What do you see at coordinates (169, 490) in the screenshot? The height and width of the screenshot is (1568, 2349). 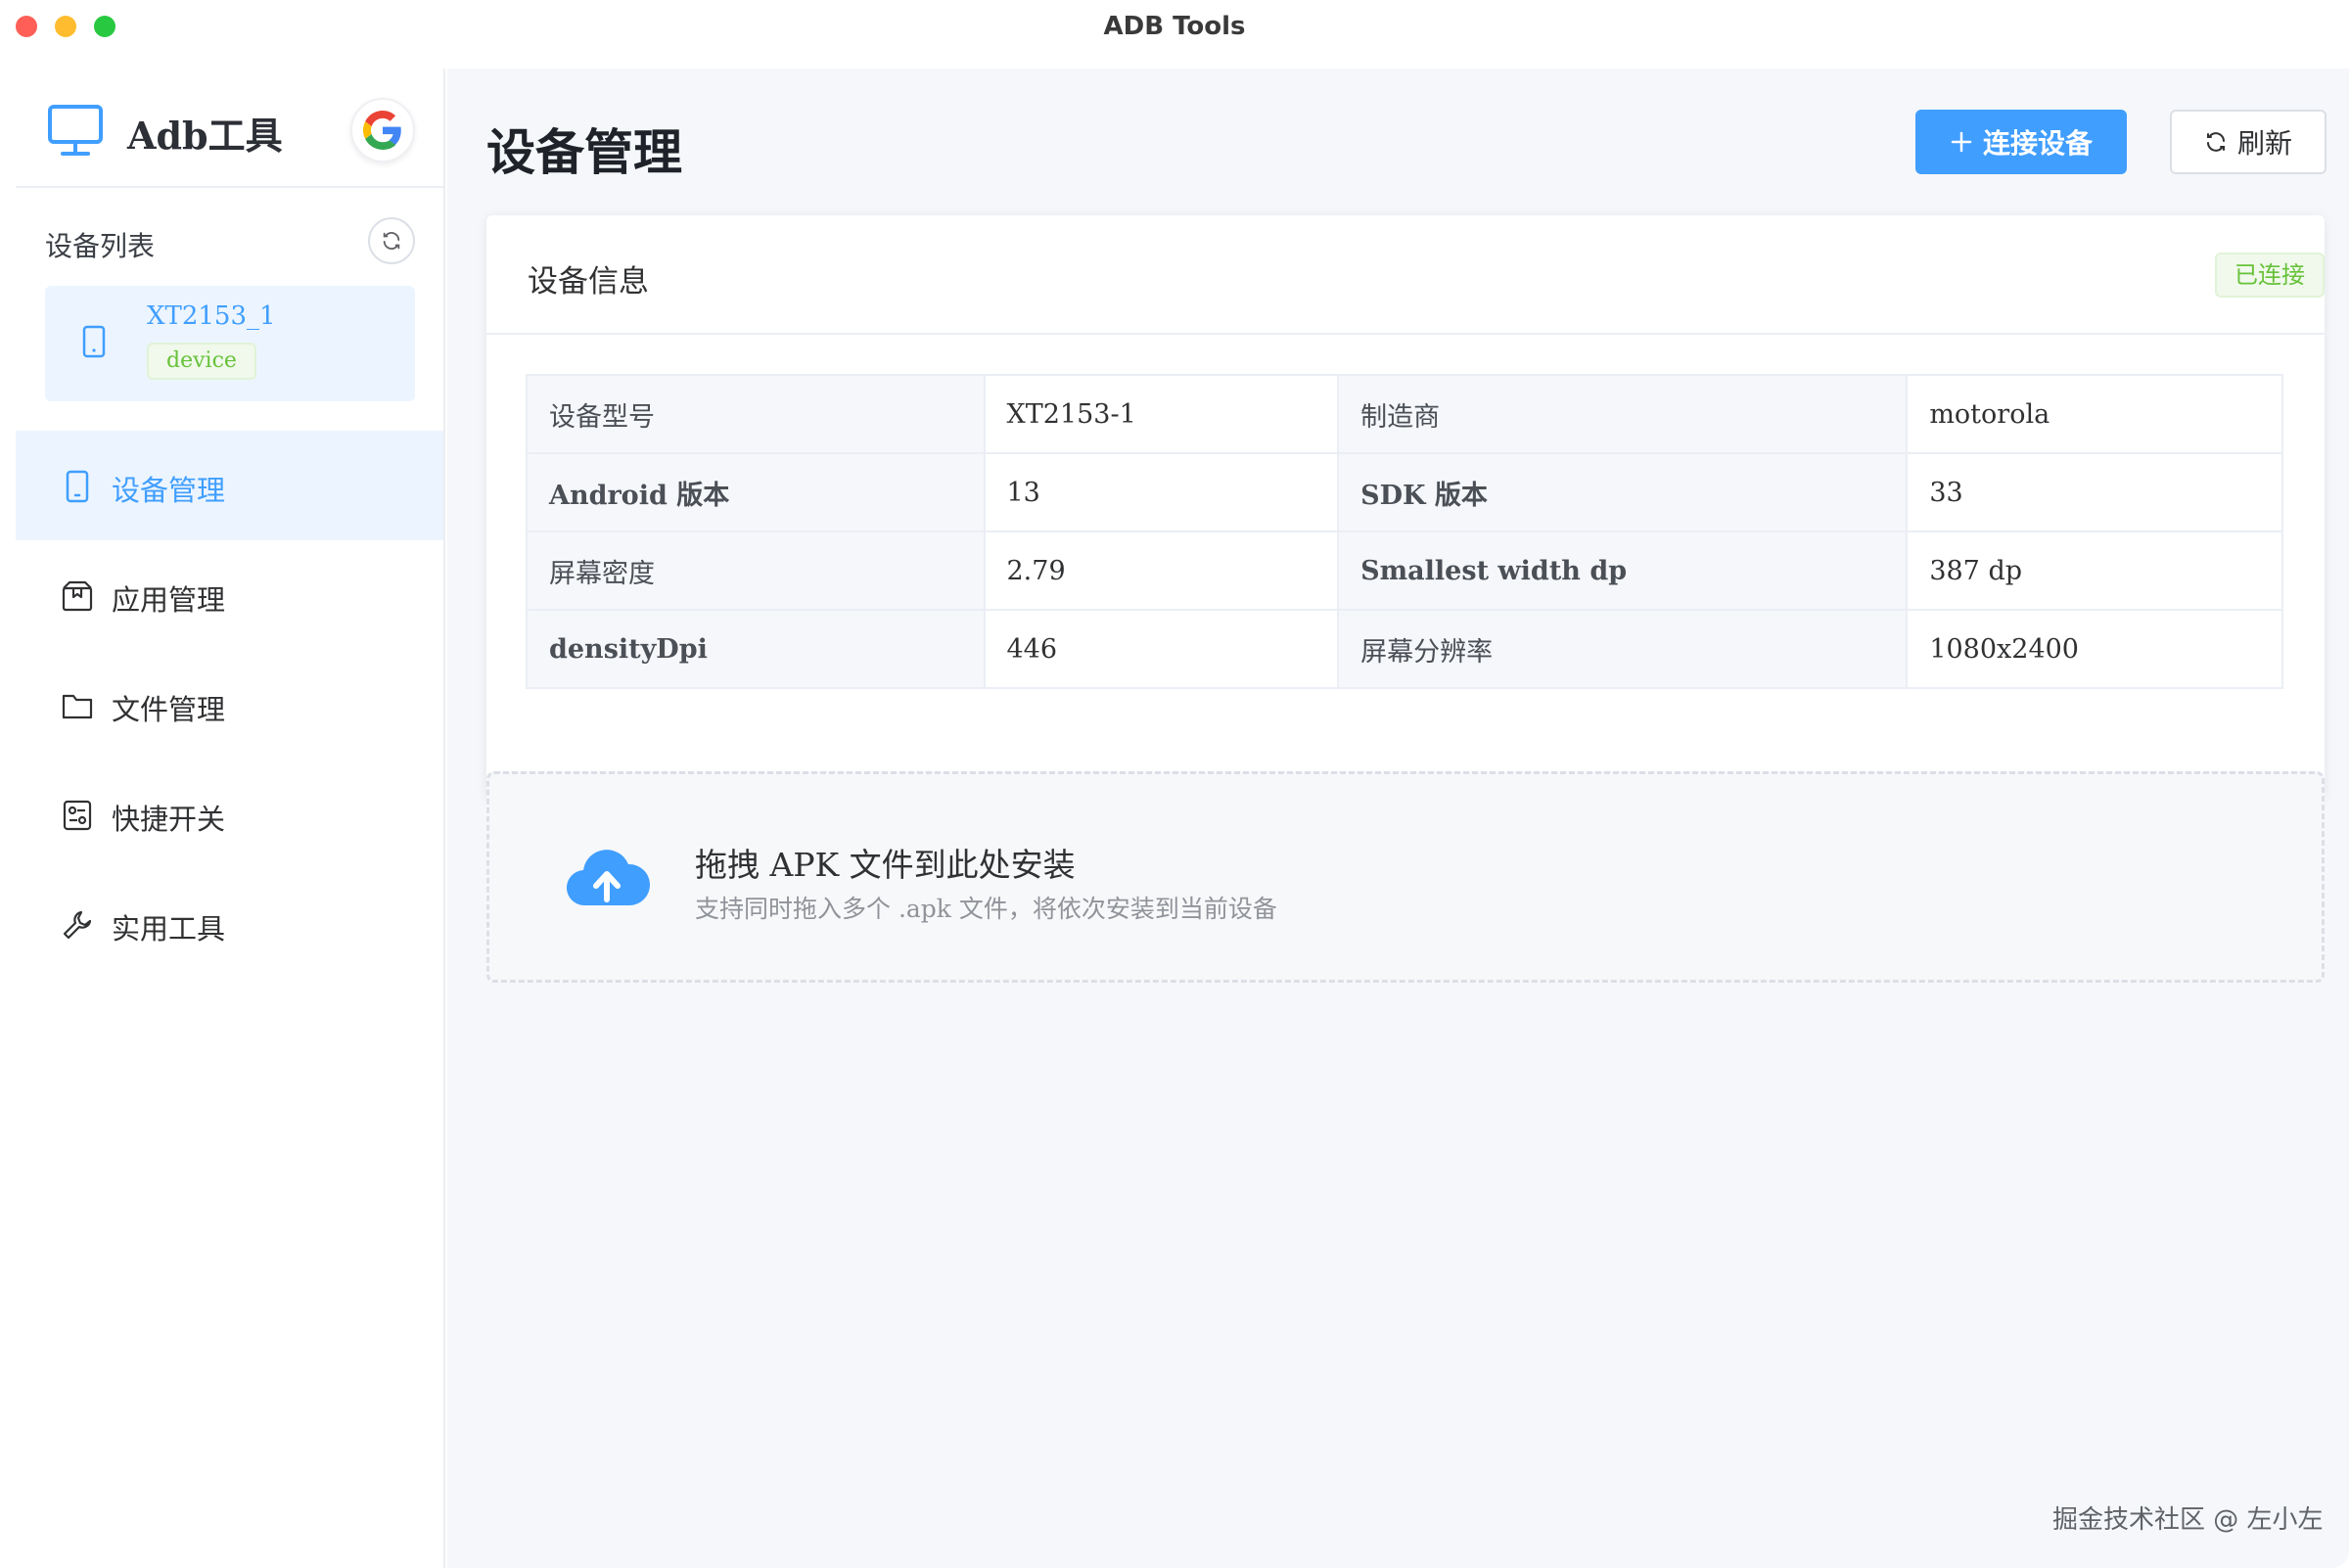 I see `nav-label: 设备管理` at bounding box center [169, 490].